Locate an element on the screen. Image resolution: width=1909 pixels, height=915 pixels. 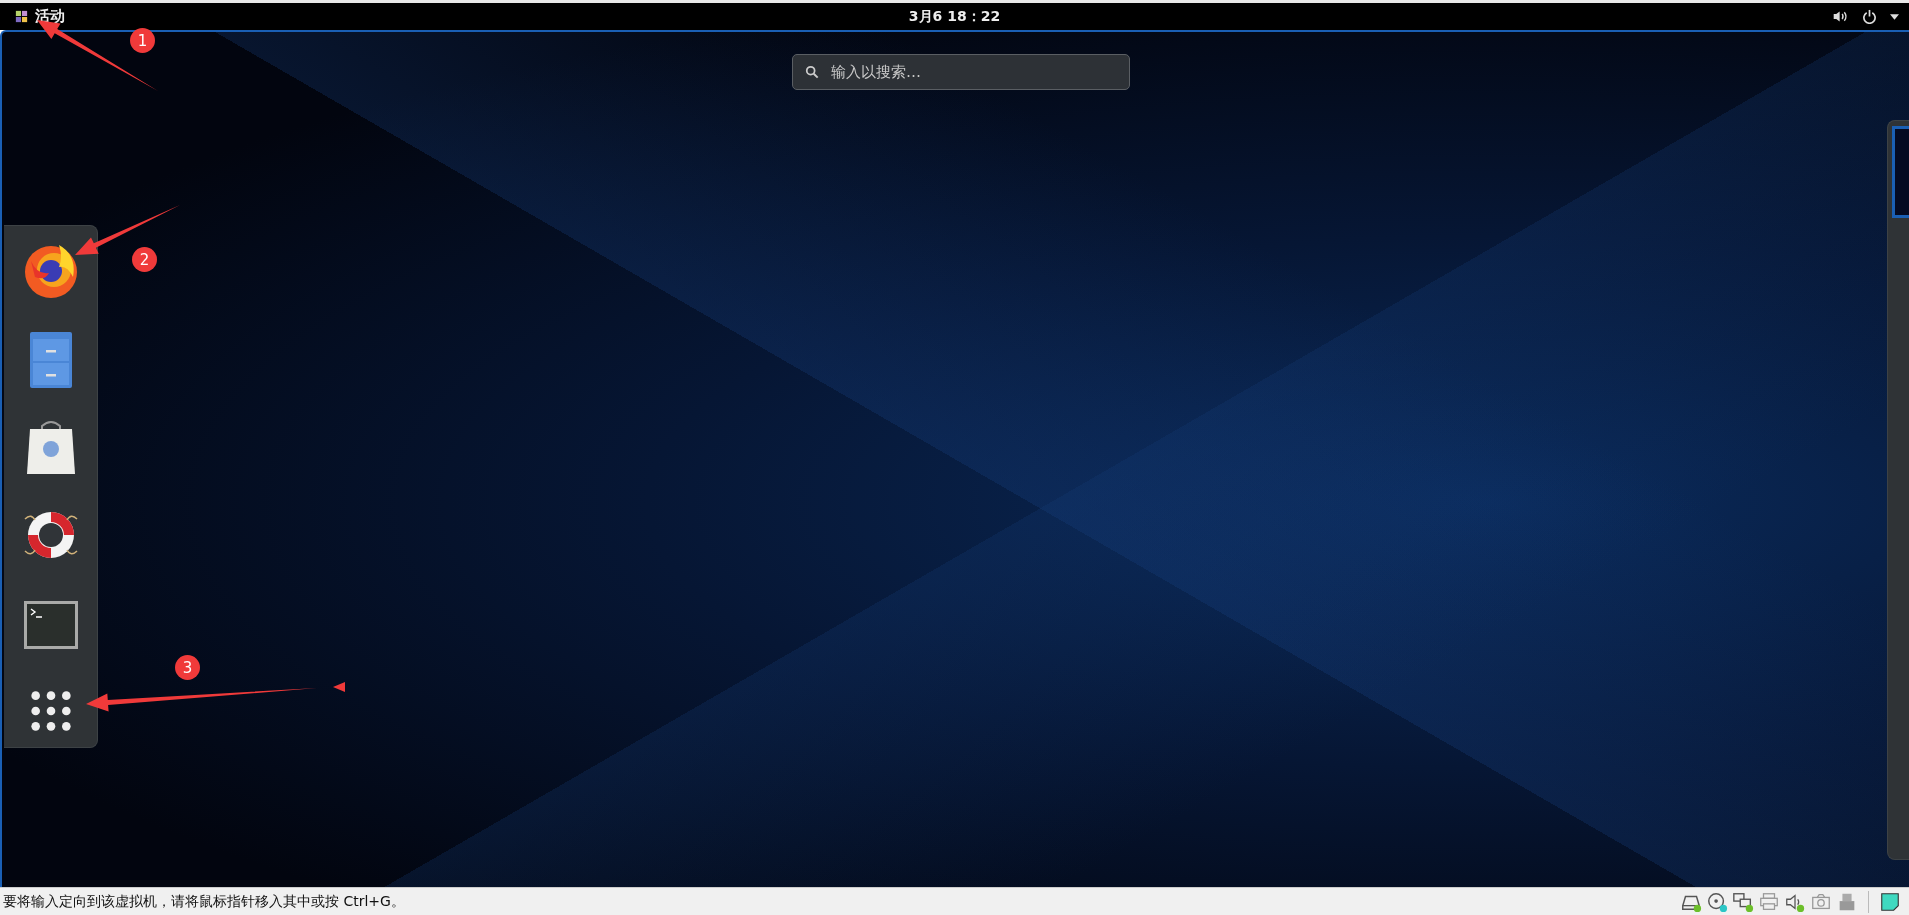
power-icon is located at coordinates (1869, 16).